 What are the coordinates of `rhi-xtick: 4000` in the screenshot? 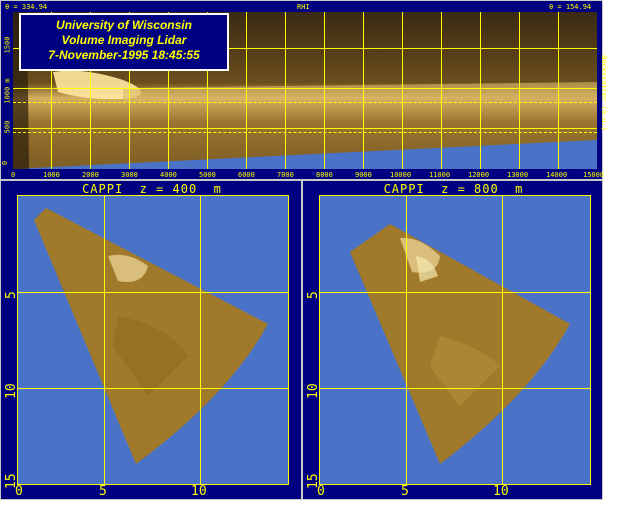 It's located at (168, 175).